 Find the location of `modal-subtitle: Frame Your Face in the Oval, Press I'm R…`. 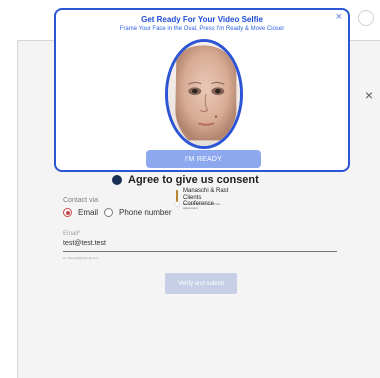

modal-subtitle: Frame Your Face in the Oval, Press I'm R… is located at coordinates (202, 29).